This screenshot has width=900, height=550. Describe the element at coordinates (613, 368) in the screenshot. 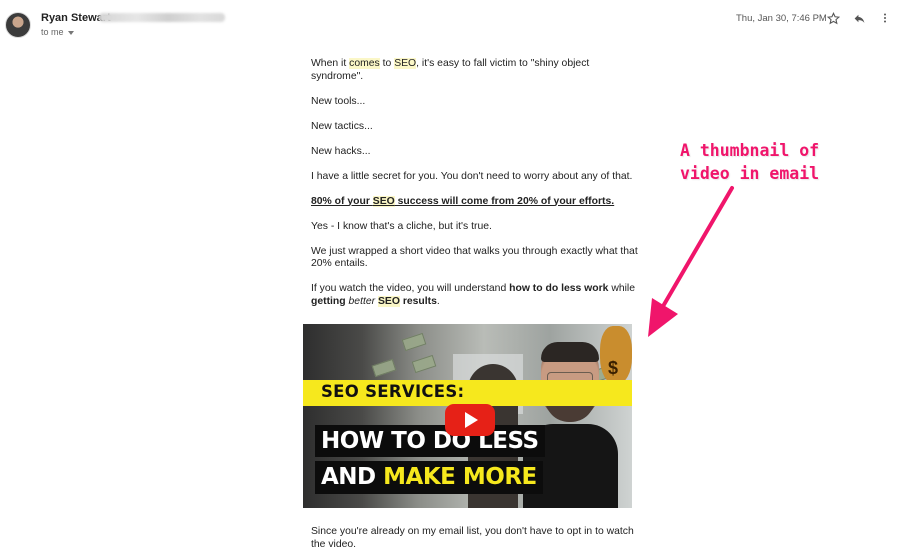

I see `dollar-sign: $` at that location.